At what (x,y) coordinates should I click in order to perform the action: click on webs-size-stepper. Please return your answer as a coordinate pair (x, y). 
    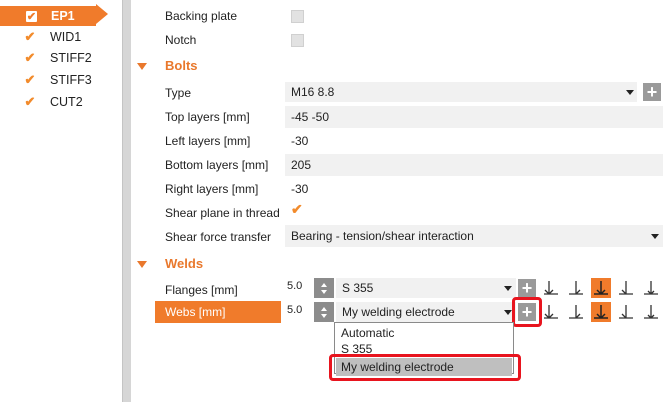
    Looking at the image, I should click on (324, 312).